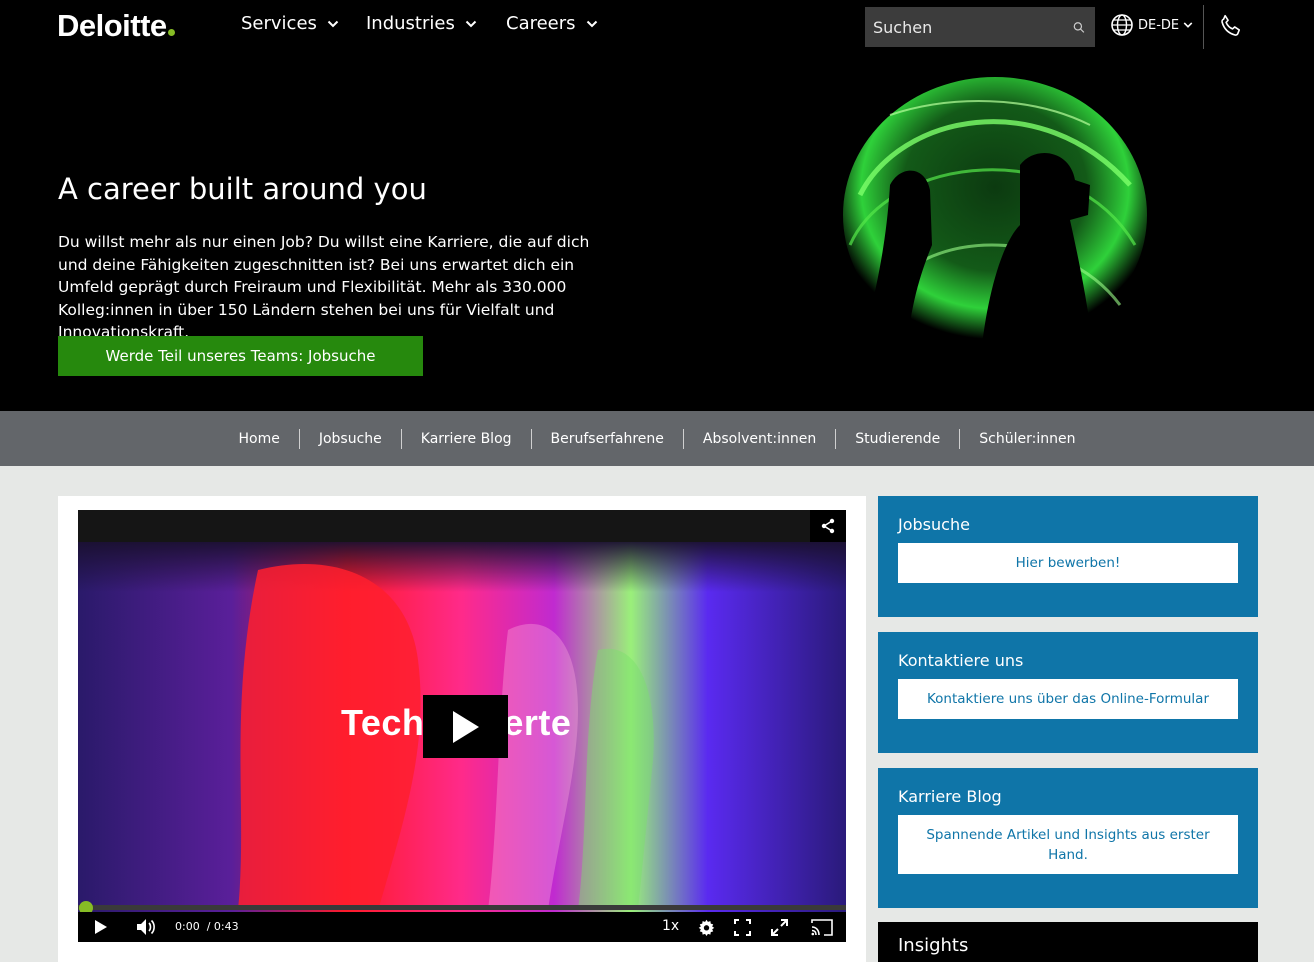 Image resolution: width=1314 pixels, height=962 pixels. Describe the element at coordinates (537, 722) in the screenshot. I see `video-title-right: erte` at that location.